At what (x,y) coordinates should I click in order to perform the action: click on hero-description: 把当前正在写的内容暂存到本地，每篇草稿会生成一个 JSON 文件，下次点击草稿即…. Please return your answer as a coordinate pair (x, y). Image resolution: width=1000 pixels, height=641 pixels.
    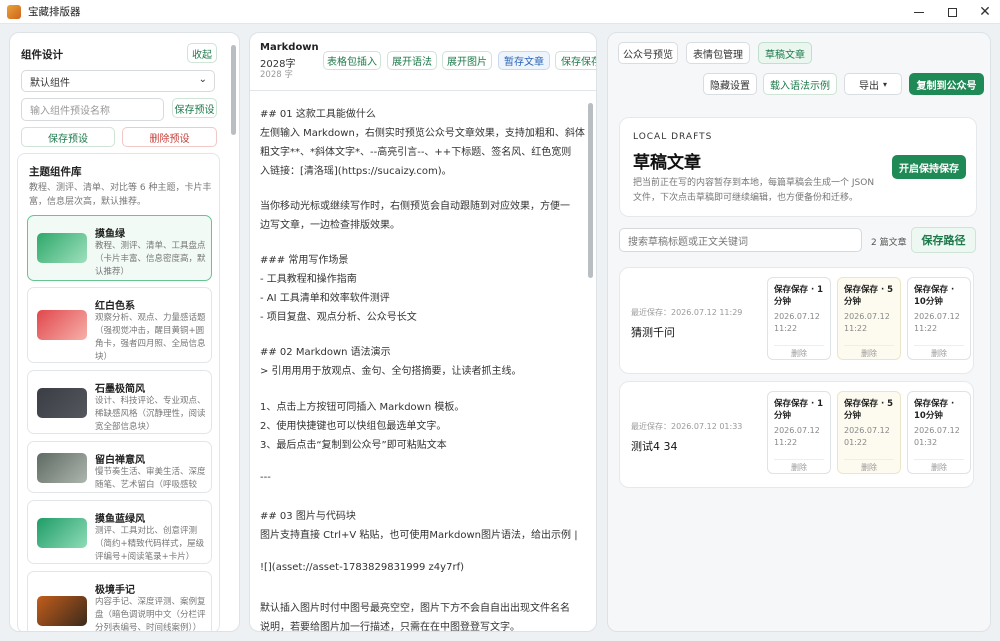
    Looking at the image, I should click on (754, 190).